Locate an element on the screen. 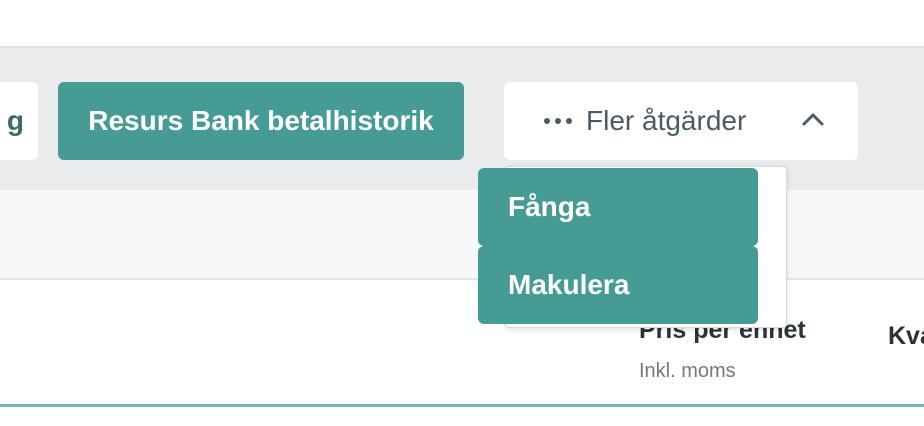  menu-item-void: Makulera is located at coordinates (618, 285).